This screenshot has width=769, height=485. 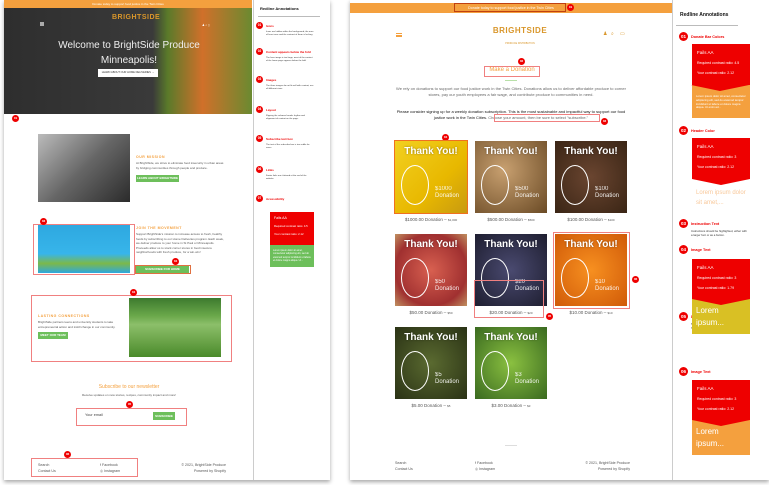 I want to click on donation-label: $5.00 Donation – $5, so click(x=431, y=405).